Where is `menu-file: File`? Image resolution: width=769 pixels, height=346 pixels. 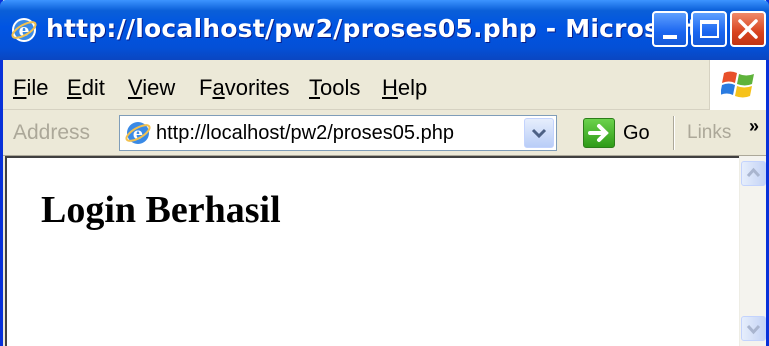
menu-file: File is located at coordinates (30, 88).